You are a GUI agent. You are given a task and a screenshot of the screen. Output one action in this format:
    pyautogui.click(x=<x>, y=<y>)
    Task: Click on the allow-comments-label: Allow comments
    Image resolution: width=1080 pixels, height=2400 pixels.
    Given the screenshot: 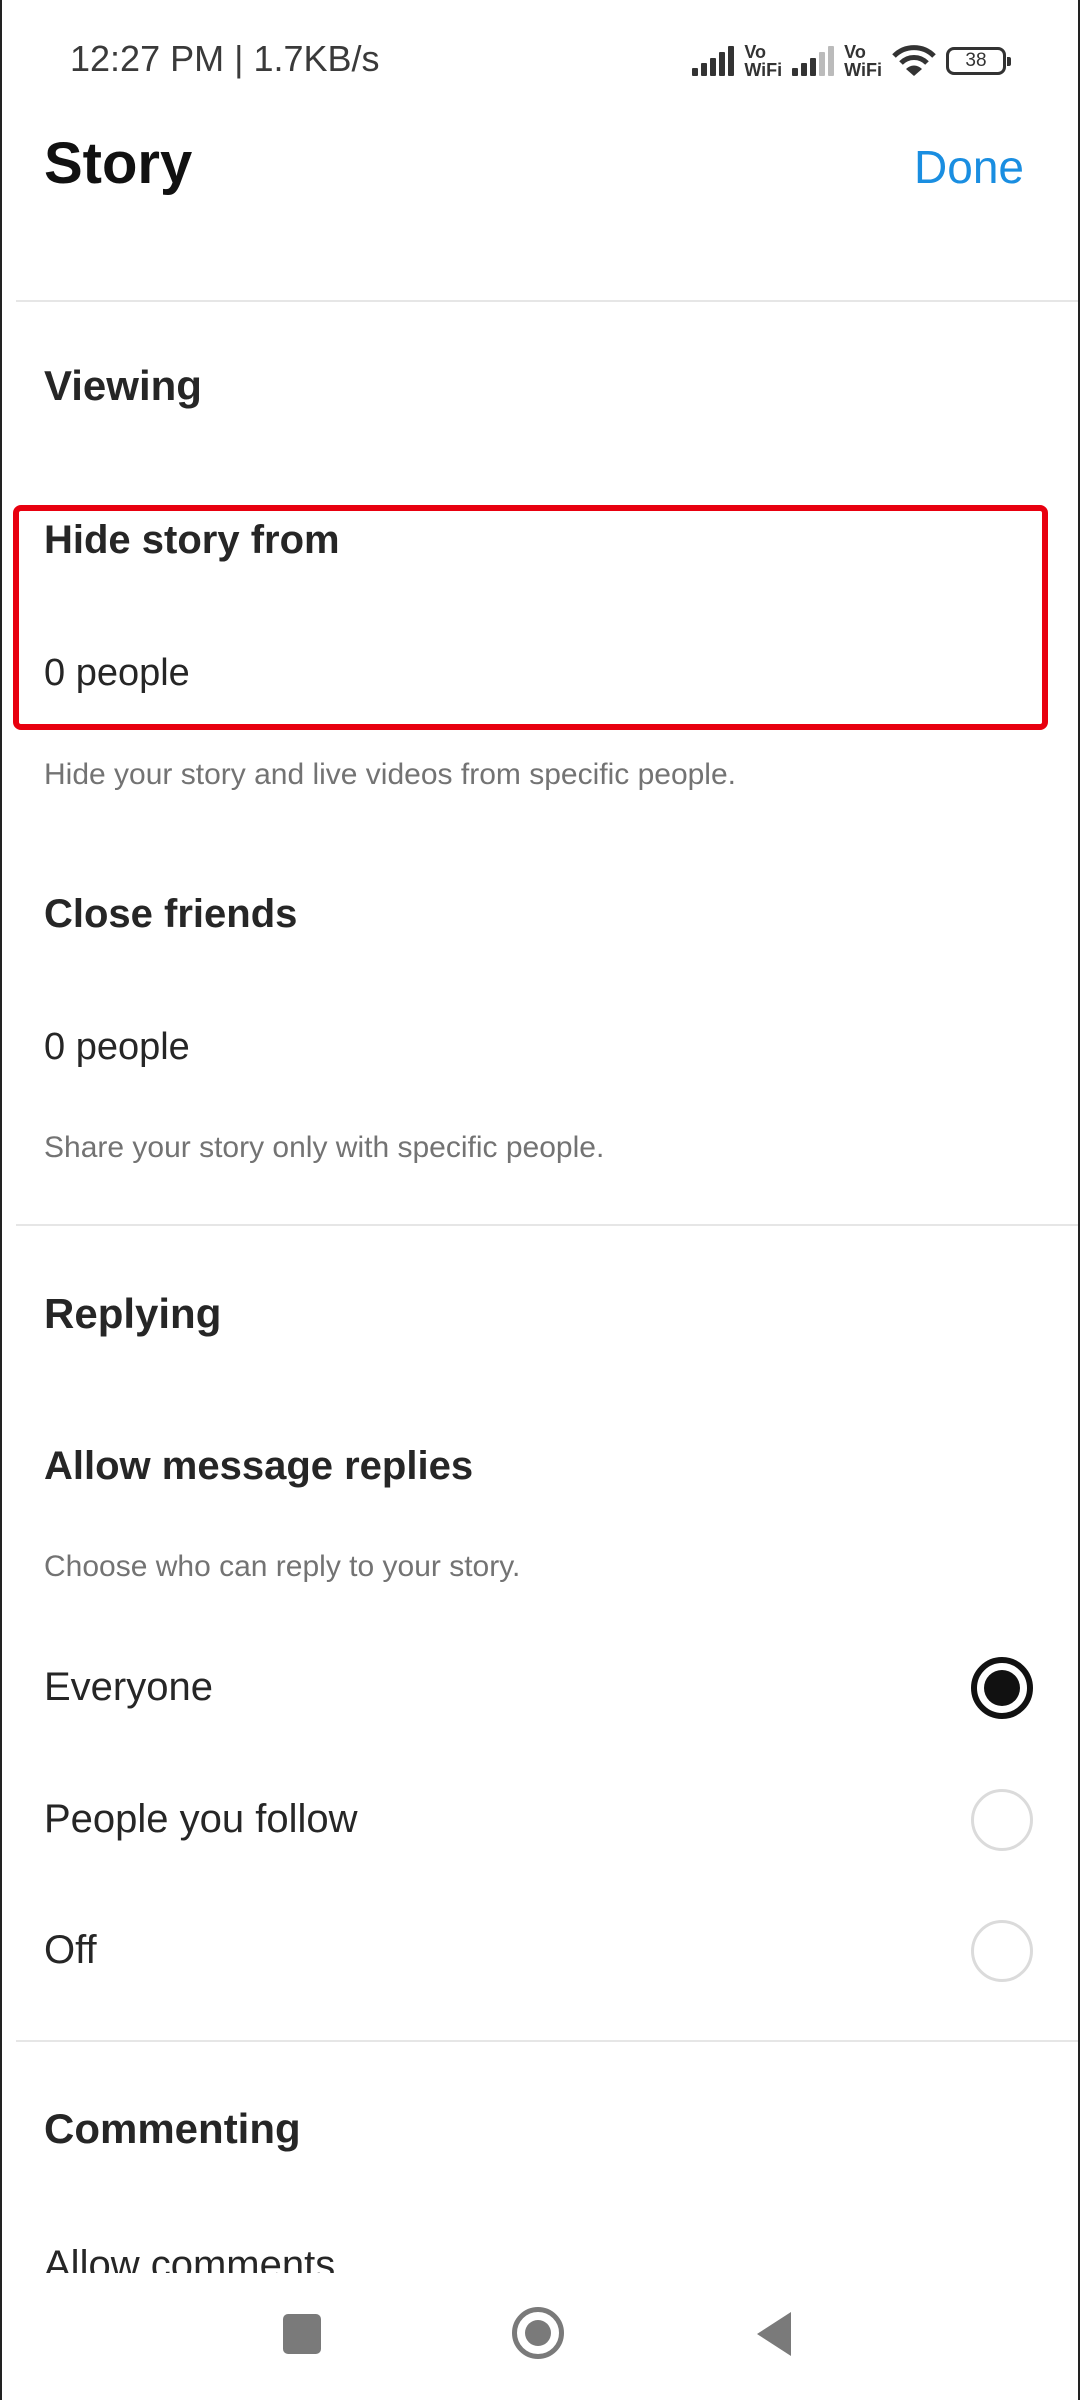 What is the action you would take?
    pyautogui.click(x=190, y=2258)
    